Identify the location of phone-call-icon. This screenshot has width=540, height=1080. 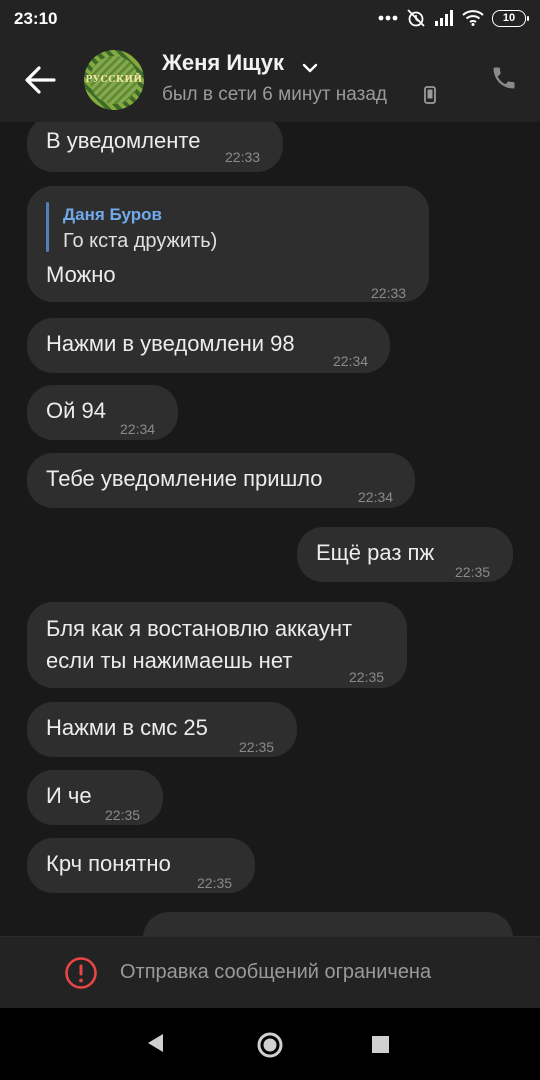
(504, 80).